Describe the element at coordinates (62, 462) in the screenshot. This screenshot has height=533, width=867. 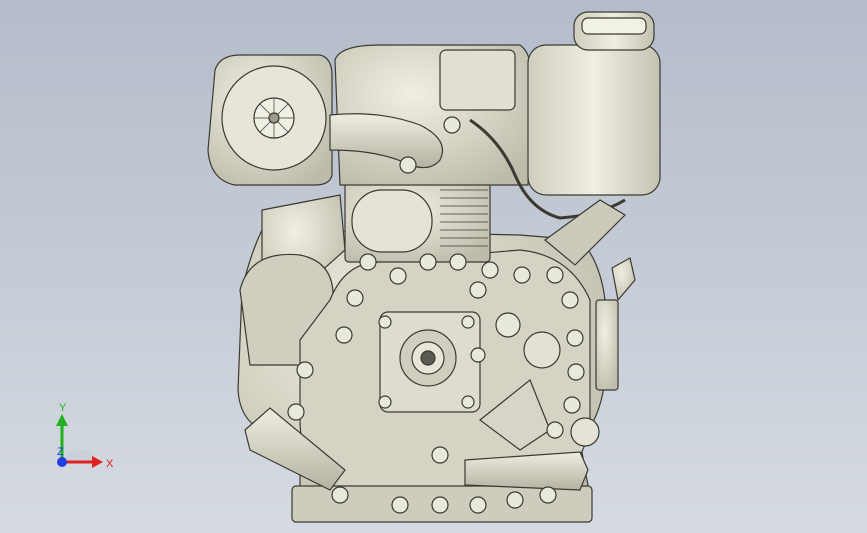
I see `z-axis-icon` at that location.